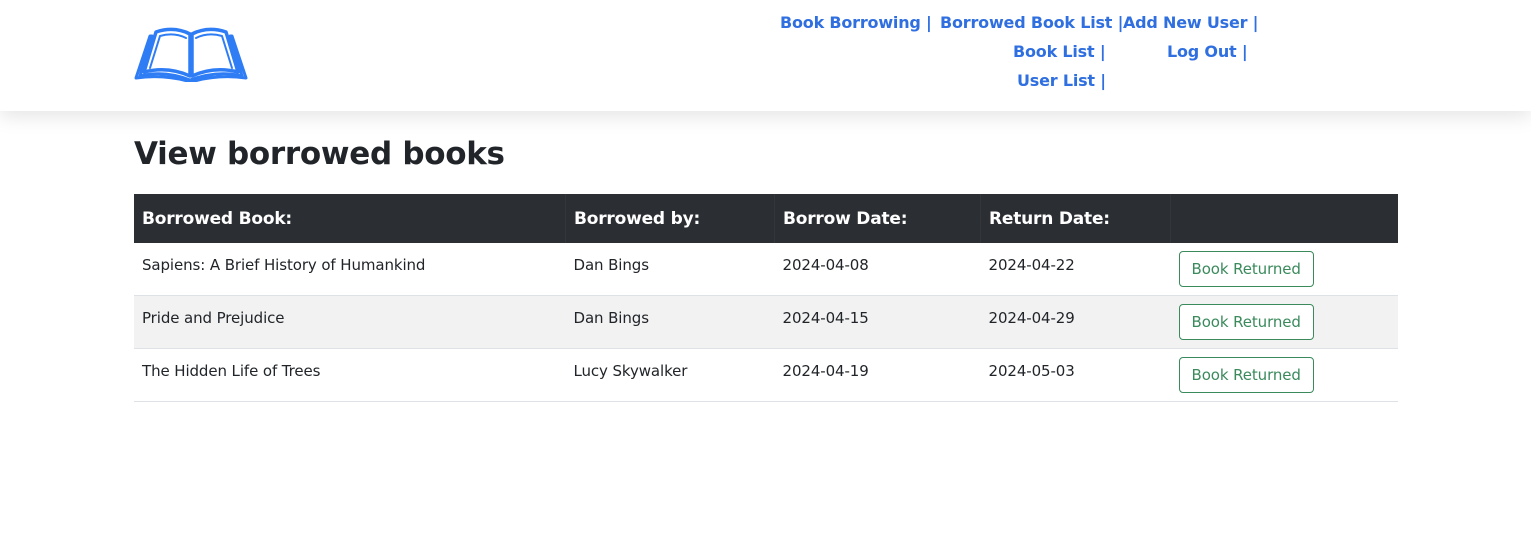 The height and width of the screenshot is (533, 1531). Describe the element at coordinates (350, 218) in the screenshot. I see `header-borrowed-book: Borrowed Book:` at that location.